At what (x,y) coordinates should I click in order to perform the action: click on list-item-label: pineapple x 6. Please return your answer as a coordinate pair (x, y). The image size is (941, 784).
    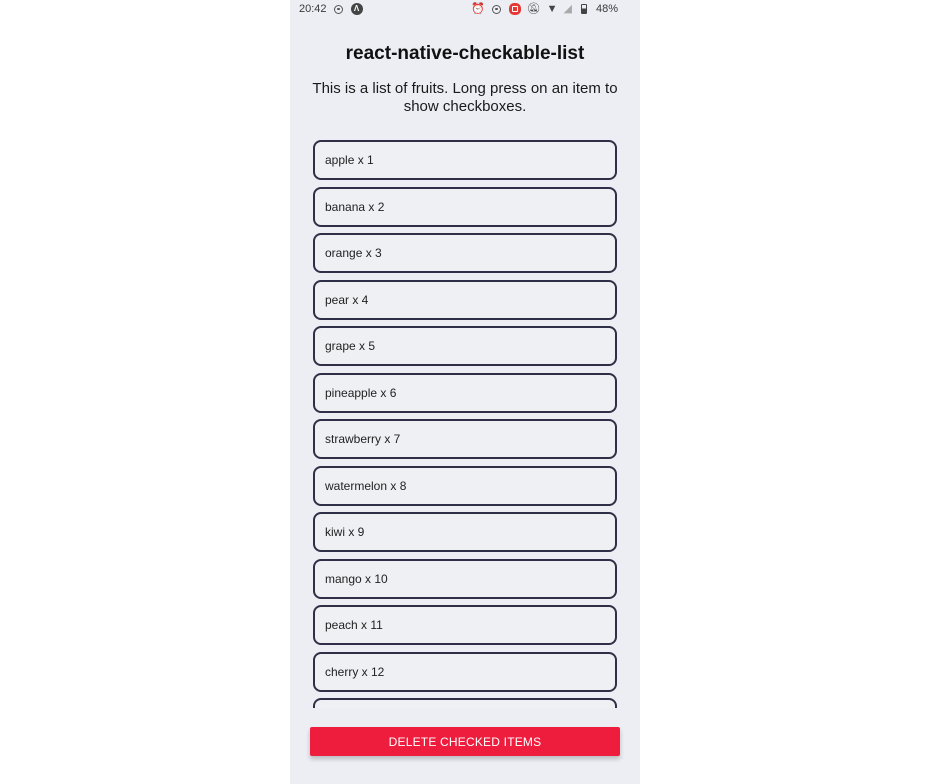
    Looking at the image, I should click on (361, 392).